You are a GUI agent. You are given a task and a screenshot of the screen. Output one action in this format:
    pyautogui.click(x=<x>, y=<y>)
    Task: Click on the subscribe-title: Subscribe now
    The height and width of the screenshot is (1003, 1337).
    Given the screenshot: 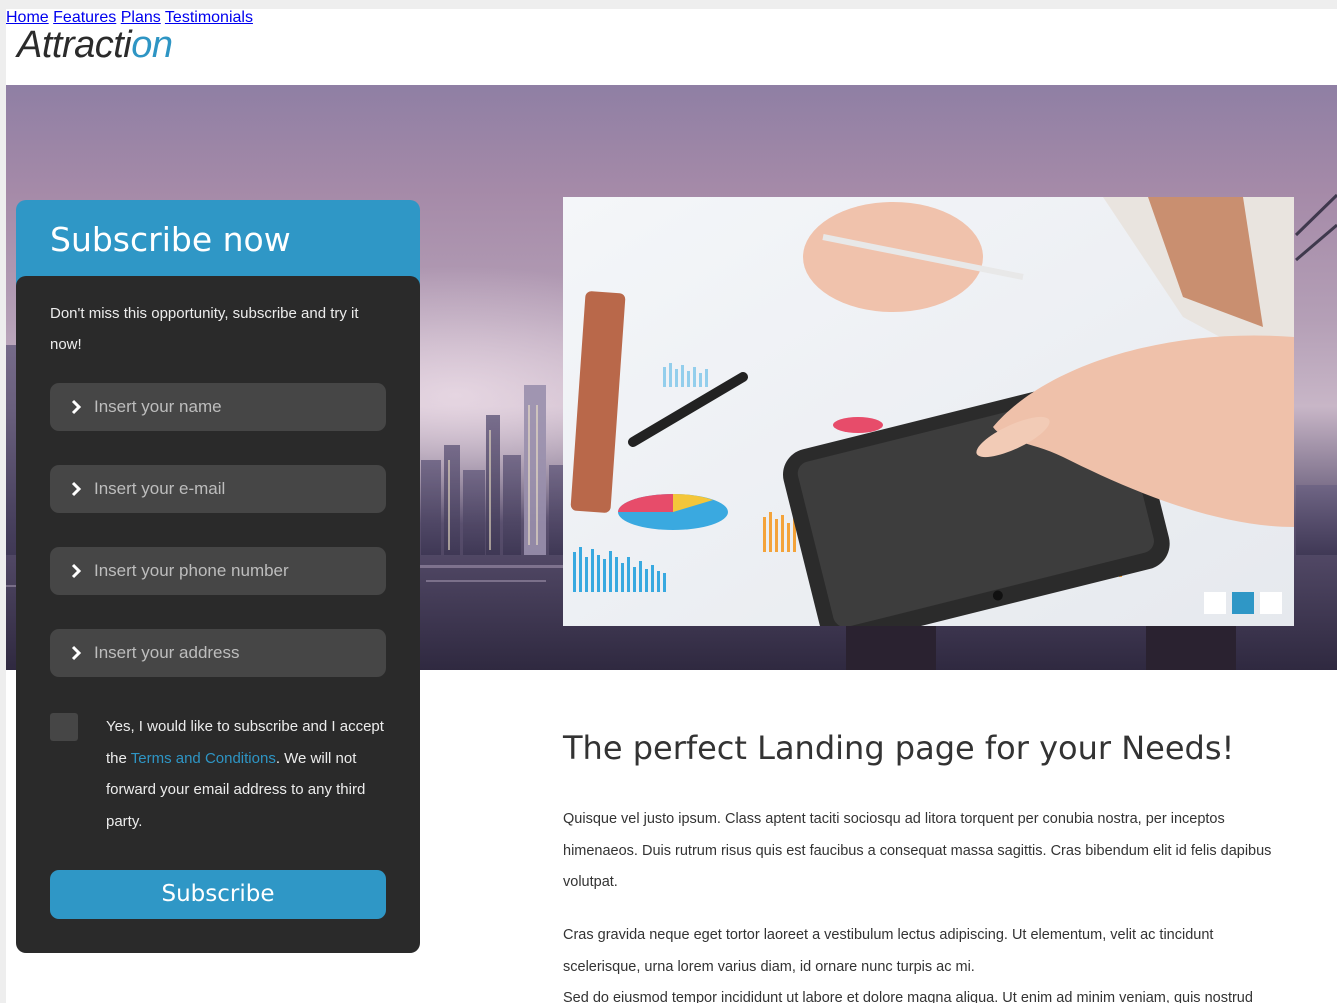 What is the action you would take?
    pyautogui.click(x=170, y=239)
    